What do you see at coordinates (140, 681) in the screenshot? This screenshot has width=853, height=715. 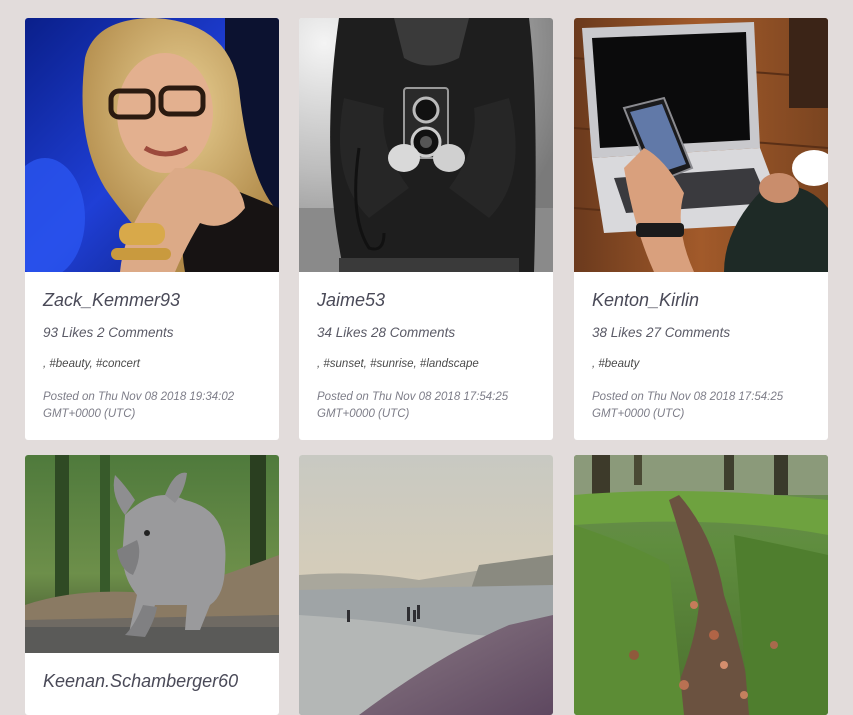 I see `post-username: Keenan.Schamberger60` at bounding box center [140, 681].